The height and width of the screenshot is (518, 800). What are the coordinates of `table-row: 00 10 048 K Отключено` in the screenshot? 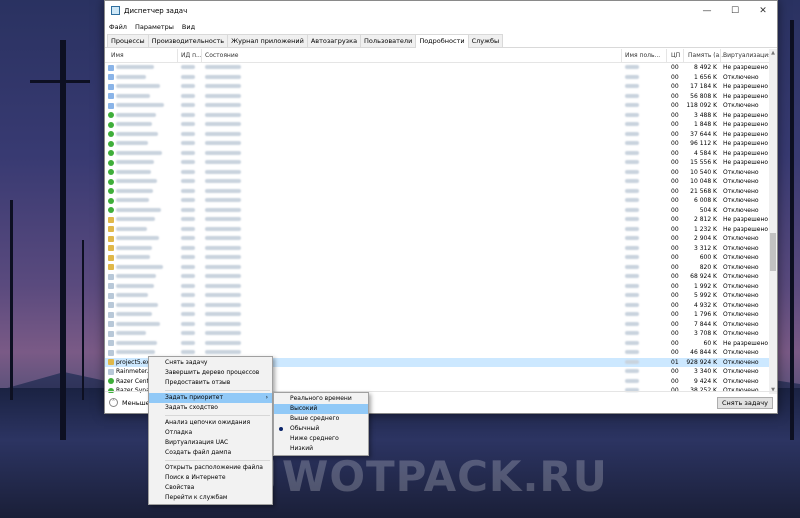 It's located at (437, 182).